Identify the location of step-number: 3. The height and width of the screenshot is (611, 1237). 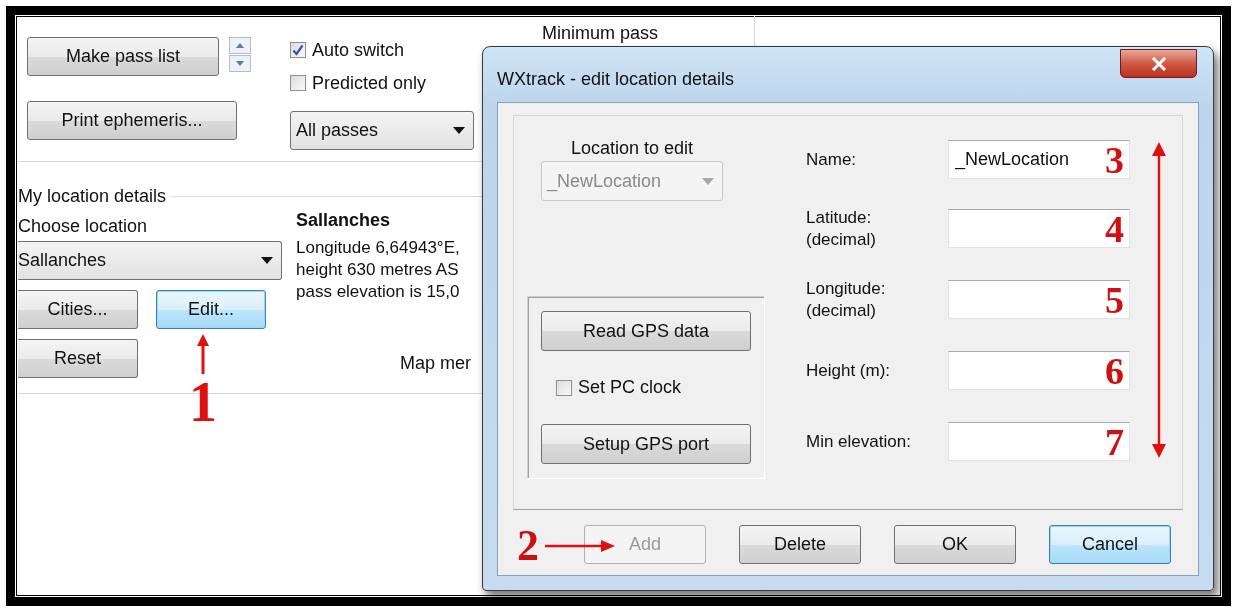
(1114, 160).